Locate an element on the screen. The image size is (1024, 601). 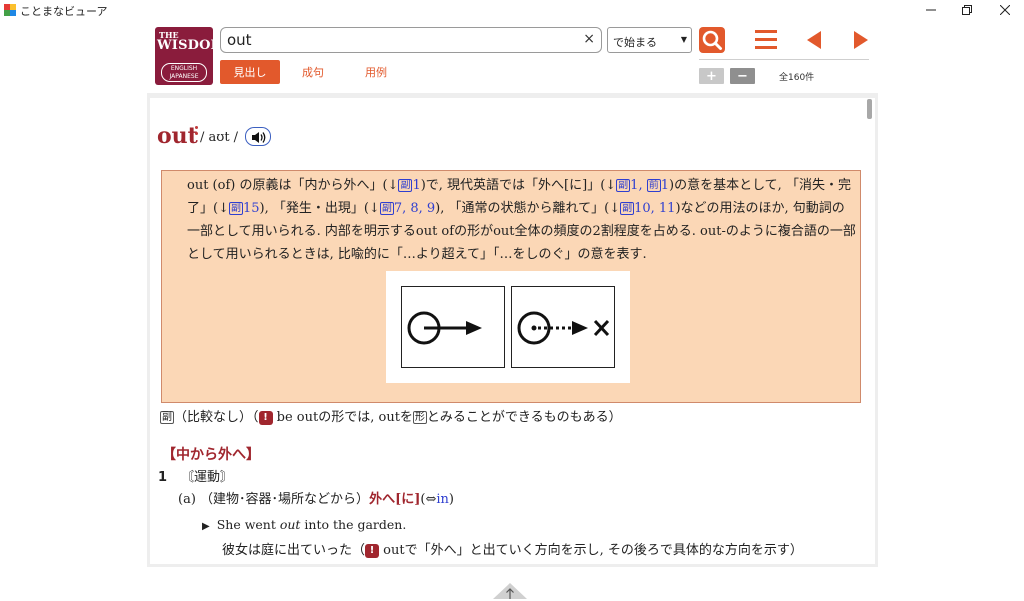
menu-button is located at coordinates (766, 40).